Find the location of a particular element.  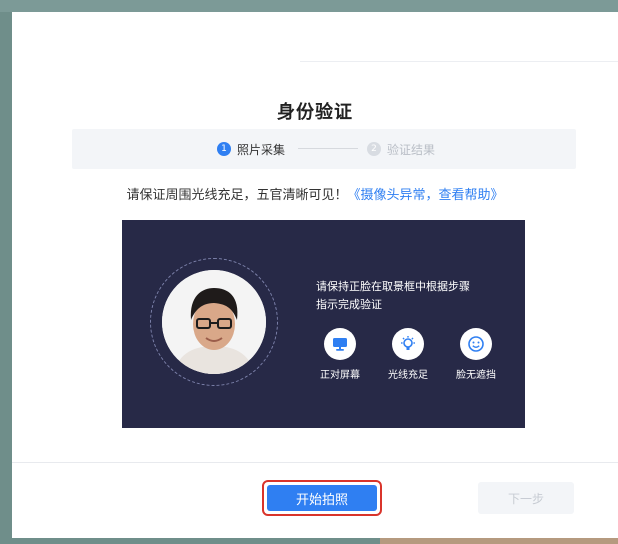

face-photo is located at coordinates (214, 322).